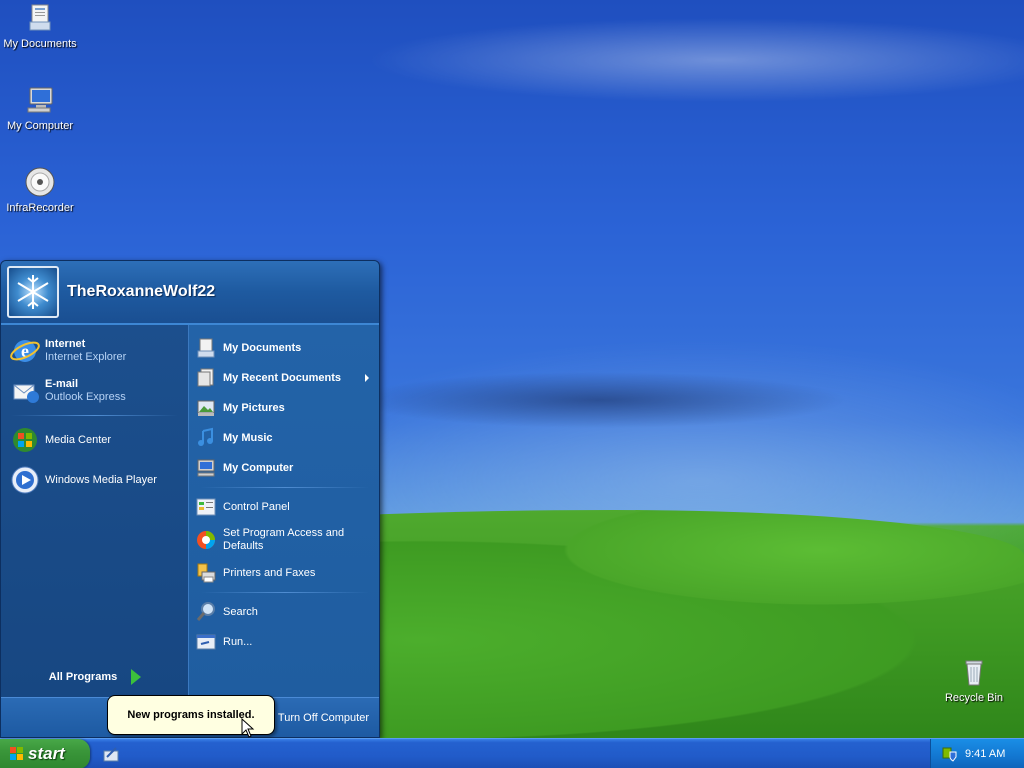 The width and height of the screenshot is (1024, 768). What do you see at coordinates (974, 698) in the screenshot?
I see `desktop-icon-label: Recycle Bin` at bounding box center [974, 698].